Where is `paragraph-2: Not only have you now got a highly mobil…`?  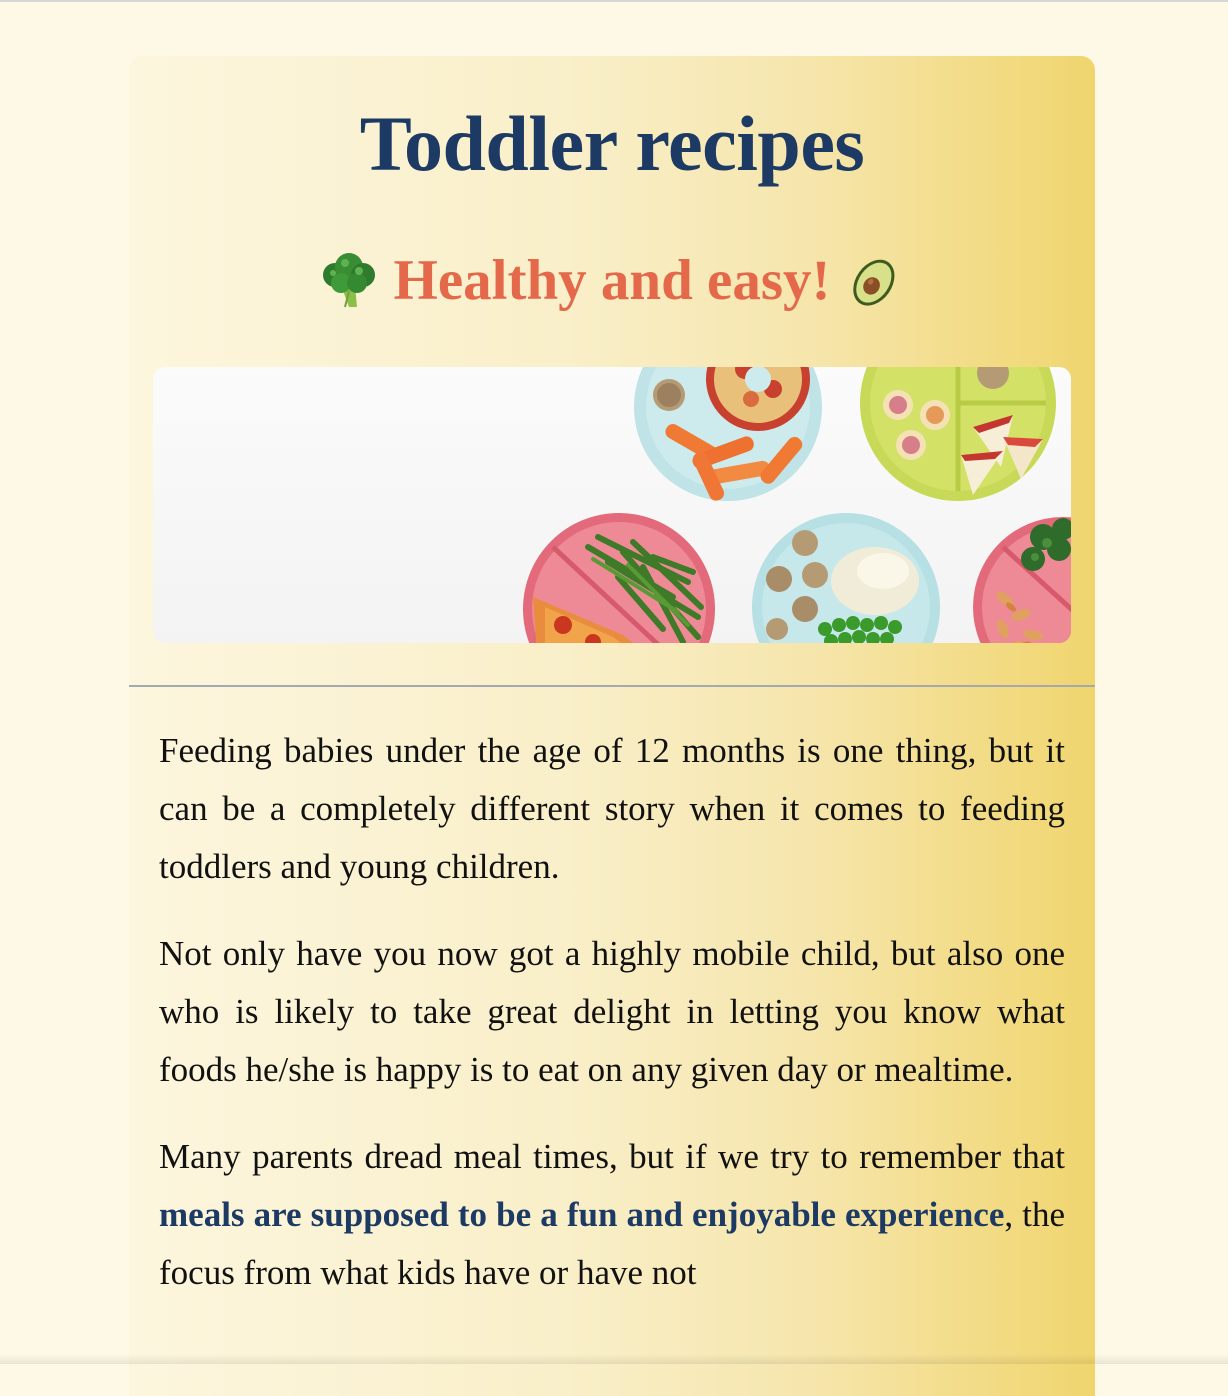 paragraph-2: Not only have you now got a highly mobil… is located at coordinates (612, 1011).